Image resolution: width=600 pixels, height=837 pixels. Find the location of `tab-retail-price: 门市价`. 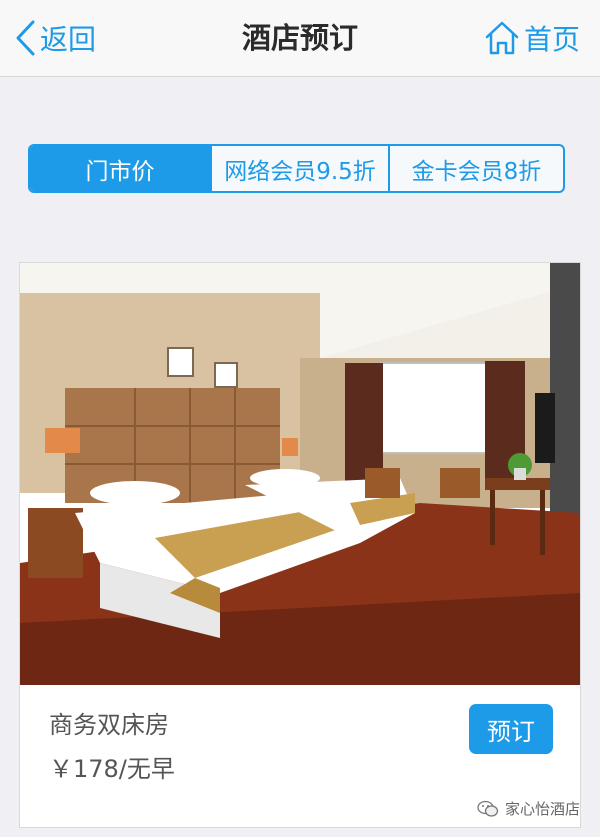

tab-retail-price: 门市价 is located at coordinates (120, 168).